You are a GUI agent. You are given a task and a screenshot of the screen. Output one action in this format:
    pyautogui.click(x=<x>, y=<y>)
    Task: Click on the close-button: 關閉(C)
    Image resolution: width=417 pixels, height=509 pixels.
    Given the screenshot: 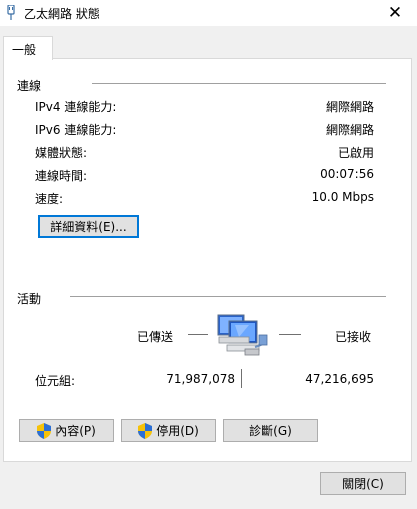 What is the action you would take?
    pyautogui.click(x=363, y=483)
    